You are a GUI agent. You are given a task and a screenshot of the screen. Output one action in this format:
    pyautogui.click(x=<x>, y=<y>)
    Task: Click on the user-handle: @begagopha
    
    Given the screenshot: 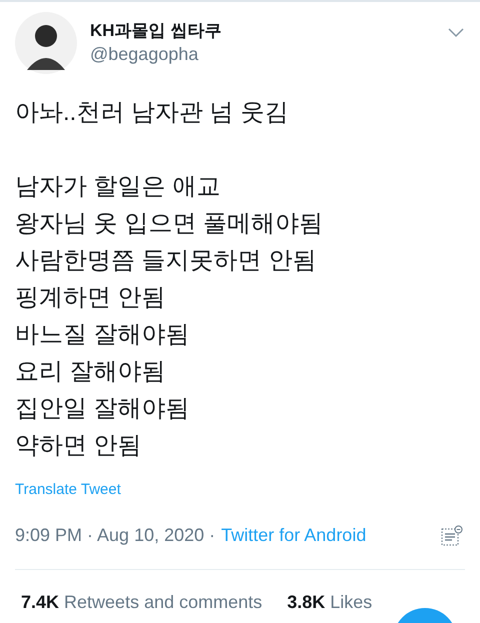 What is the action you would take?
    pyautogui.click(x=145, y=54)
    